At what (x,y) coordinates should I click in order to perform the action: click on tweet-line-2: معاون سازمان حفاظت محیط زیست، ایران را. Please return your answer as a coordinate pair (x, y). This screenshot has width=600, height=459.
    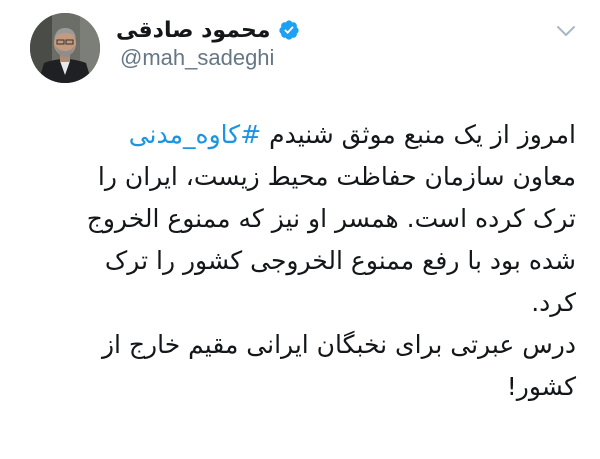
    Looking at the image, I should click on (336, 176).